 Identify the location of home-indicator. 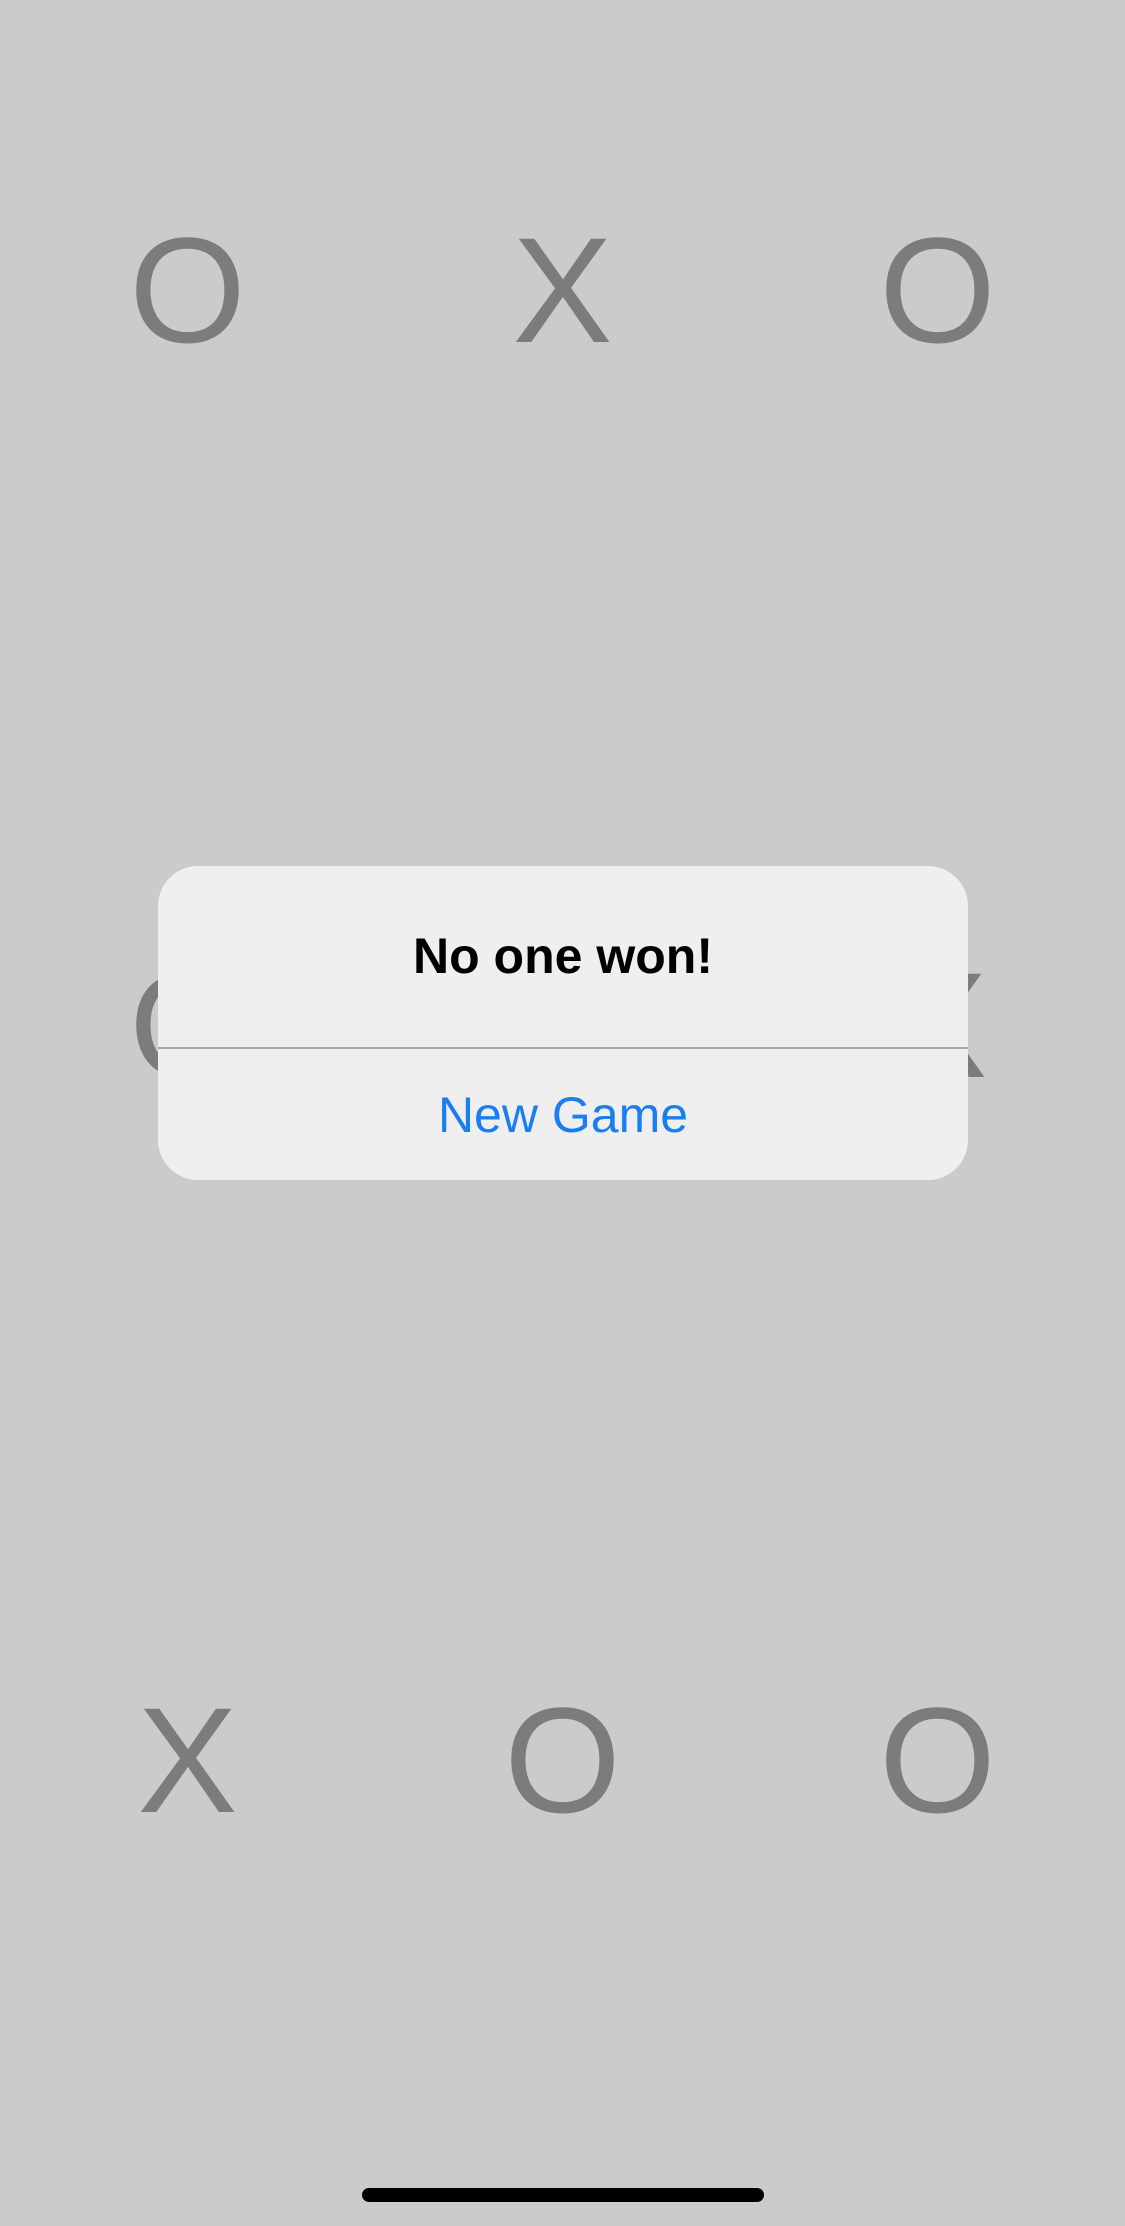
(563, 2195).